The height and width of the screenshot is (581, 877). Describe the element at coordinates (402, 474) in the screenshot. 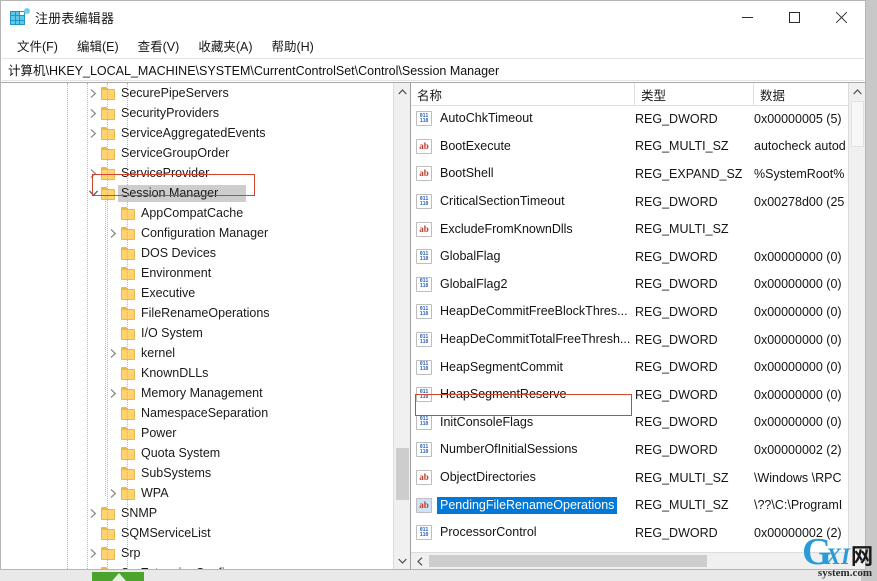

I see `tree-scroll-thumb` at that location.